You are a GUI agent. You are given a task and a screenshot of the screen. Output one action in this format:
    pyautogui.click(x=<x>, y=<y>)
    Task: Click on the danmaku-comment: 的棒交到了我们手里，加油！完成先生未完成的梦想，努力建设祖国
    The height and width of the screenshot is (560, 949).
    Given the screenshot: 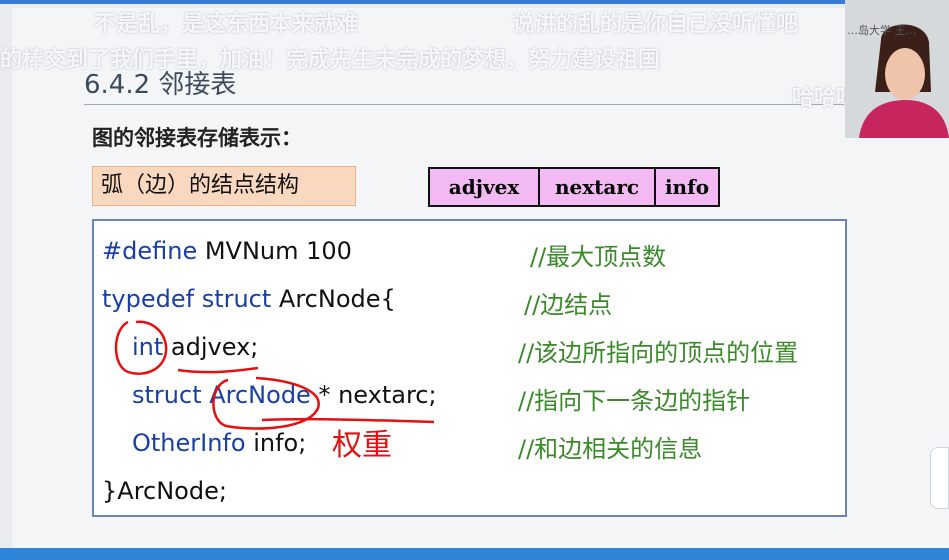 What is the action you would take?
    pyautogui.click(x=330, y=60)
    